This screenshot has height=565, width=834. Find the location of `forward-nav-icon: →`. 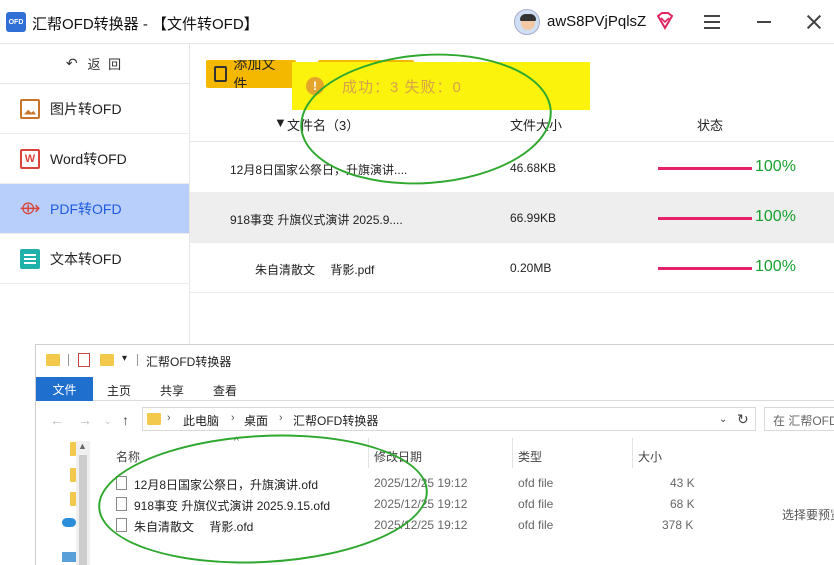

forward-nav-icon: → is located at coordinates (85, 420).